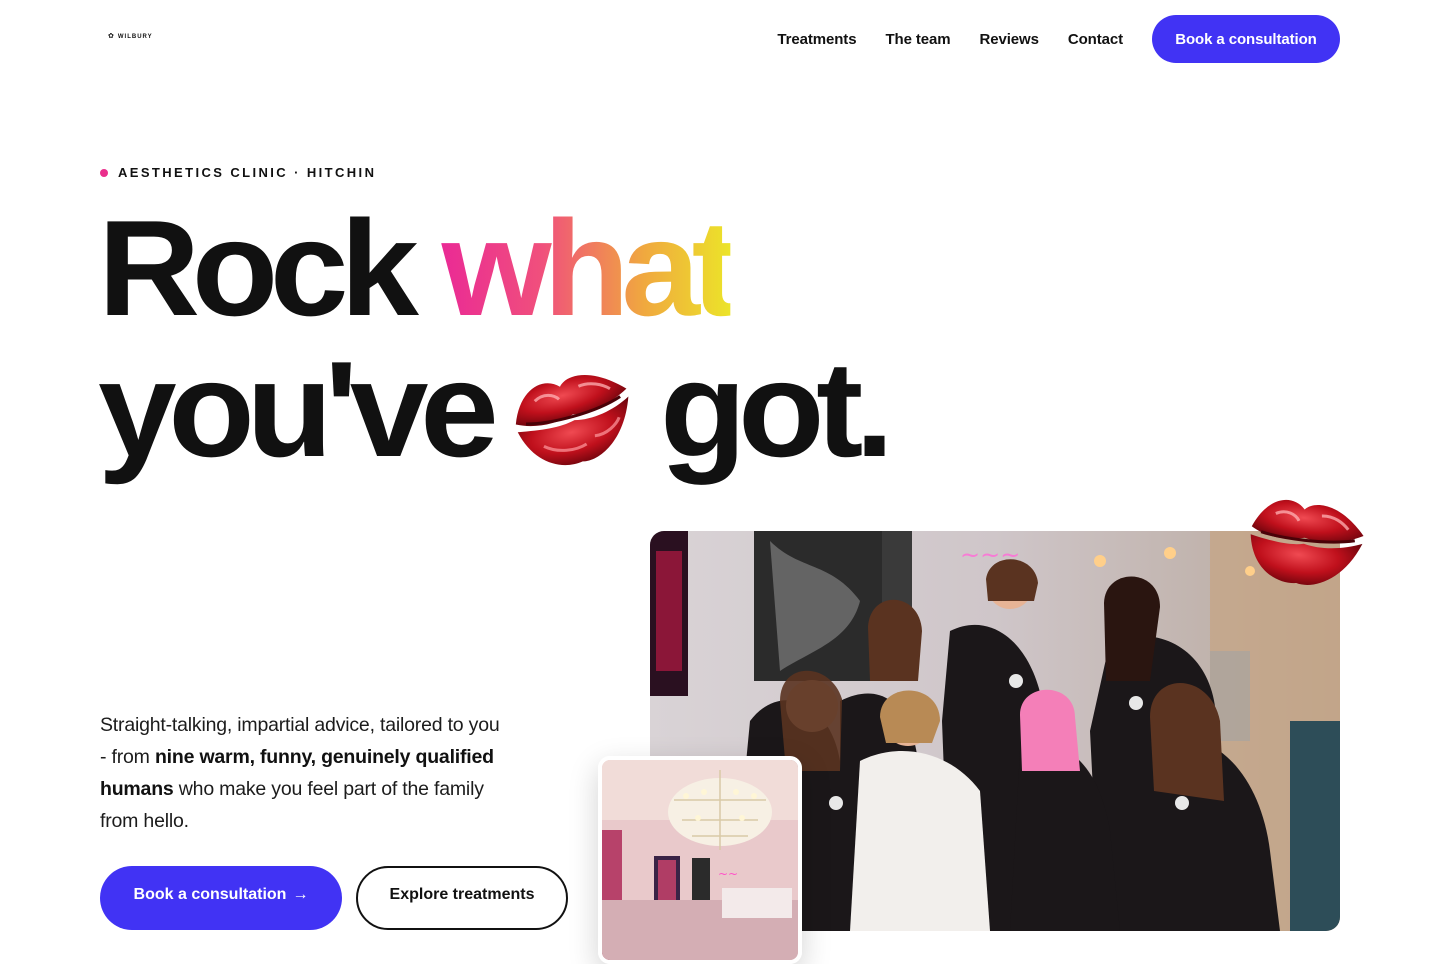  Describe the element at coordinates (247, 172) in the screenshot. I see `eyebrow-text: AESTHETICS CLINIC · HITCHIN` at that location.